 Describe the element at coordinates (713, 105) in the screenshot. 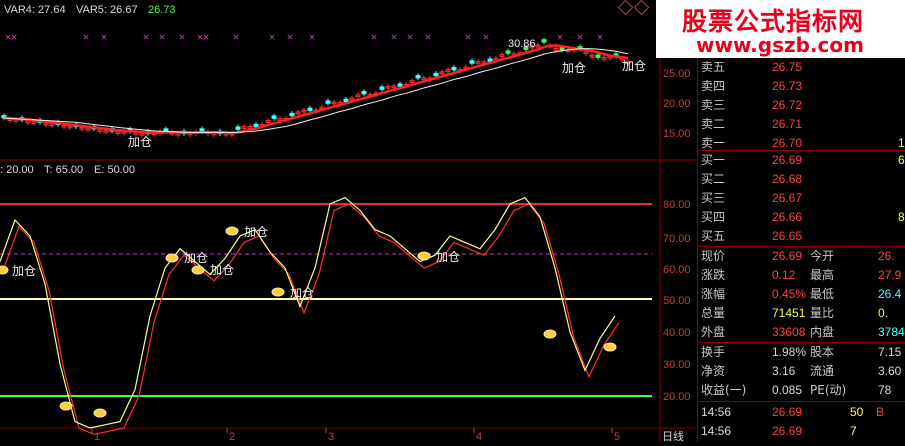

I see `ask-label: 卖三` at that location.